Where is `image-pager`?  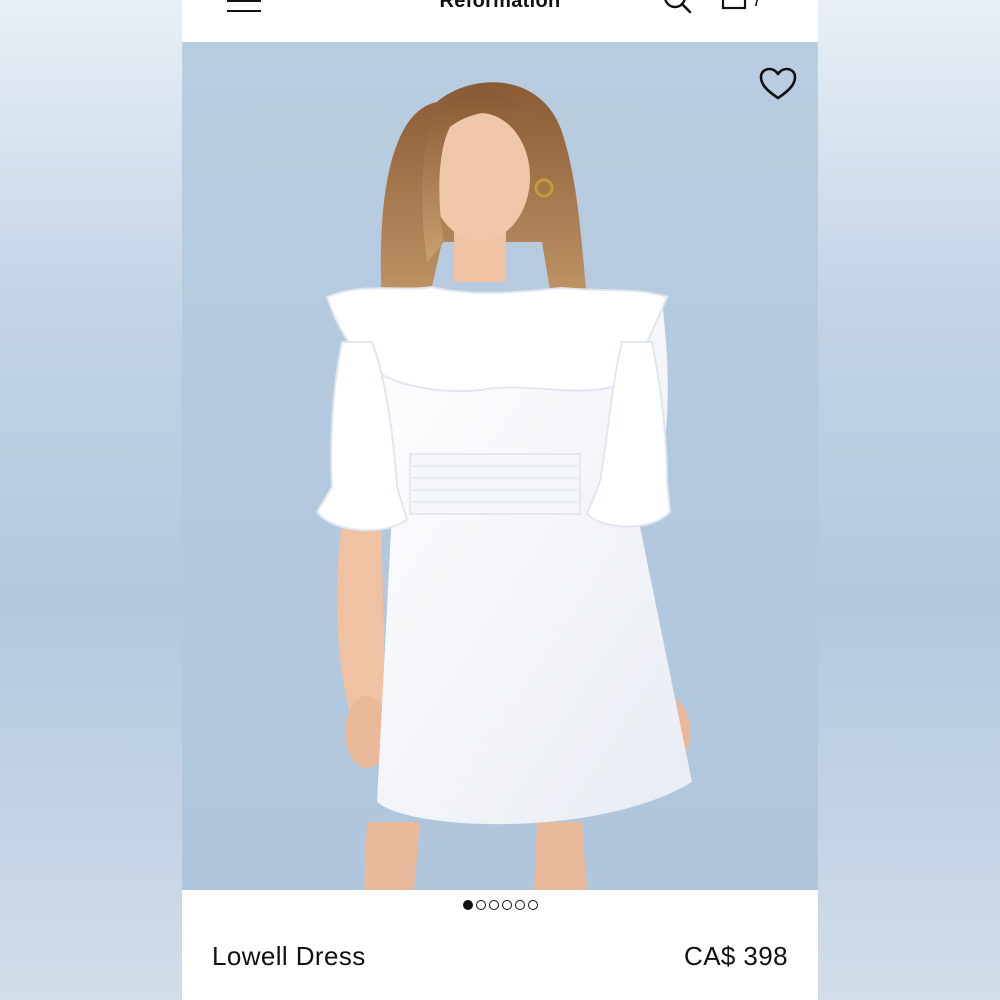
image-pager is located at coordinates (500, 908).